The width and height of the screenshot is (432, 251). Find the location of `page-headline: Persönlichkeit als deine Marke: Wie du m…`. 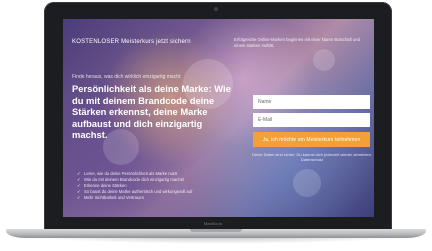

page-headline: Persönlichkeit als deine Marke: Wie du m… is located at coordinates (151, 112).